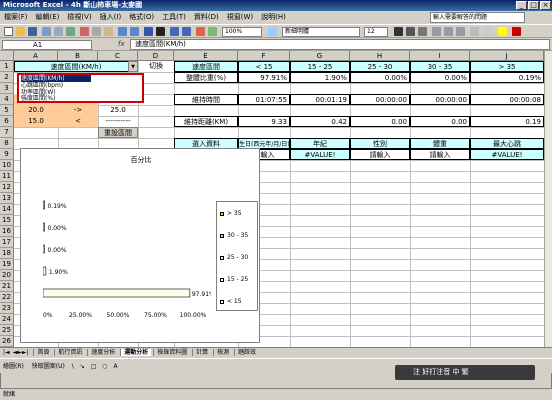 This screenshot has height=400, width=552. Describe the element at coordinates (7, 110) in the screenshot. I see `row-header: 5` at that location.